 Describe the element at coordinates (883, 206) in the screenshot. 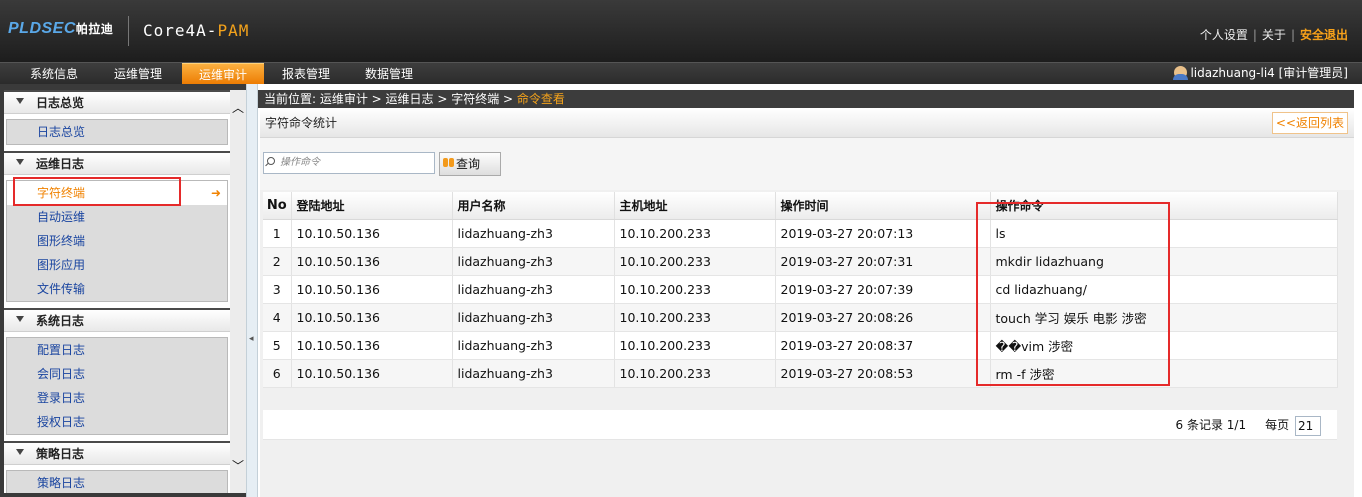

I see `col-header-operation-time: 操作时间` at that location.